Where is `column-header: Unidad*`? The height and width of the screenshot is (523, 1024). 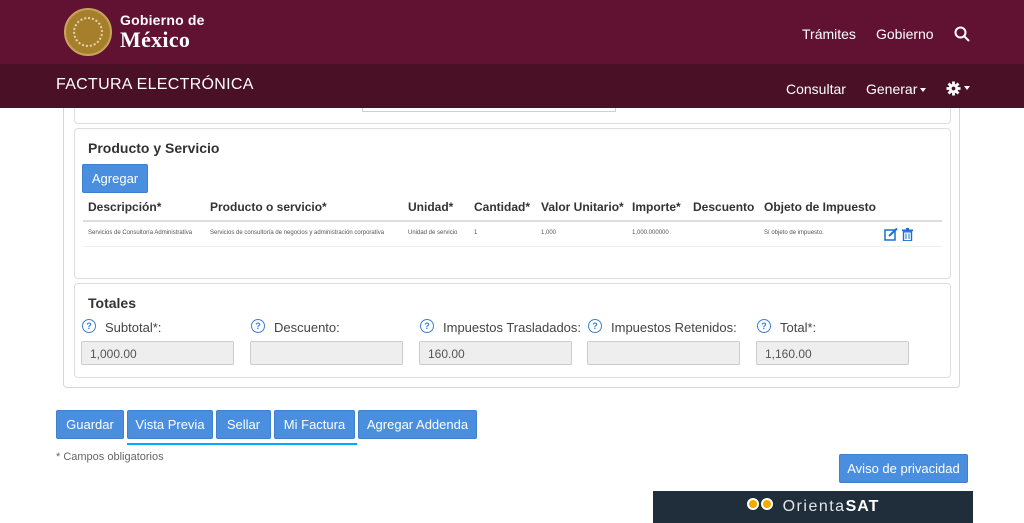
column-header: Unidad* is located at coordinates (431, 207).